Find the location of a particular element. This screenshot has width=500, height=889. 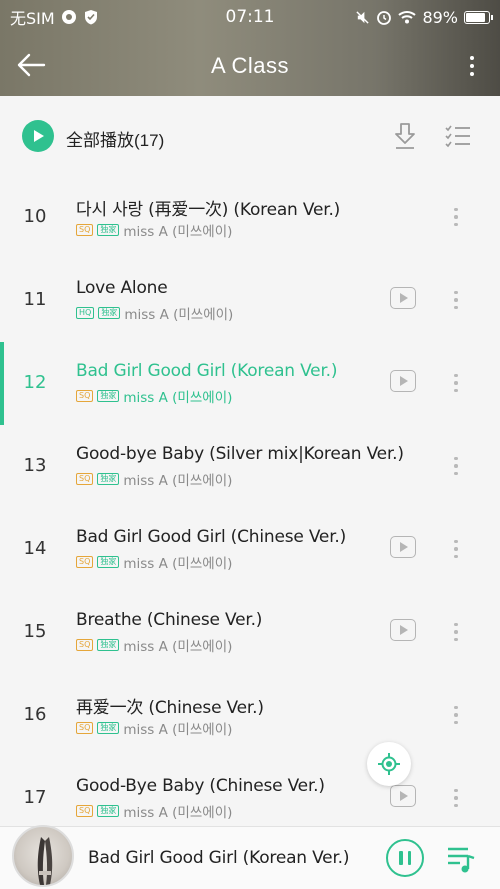

mini-player: Bad Girl Good Girl (Korean Ver.) is located at coordinates (250, 857).